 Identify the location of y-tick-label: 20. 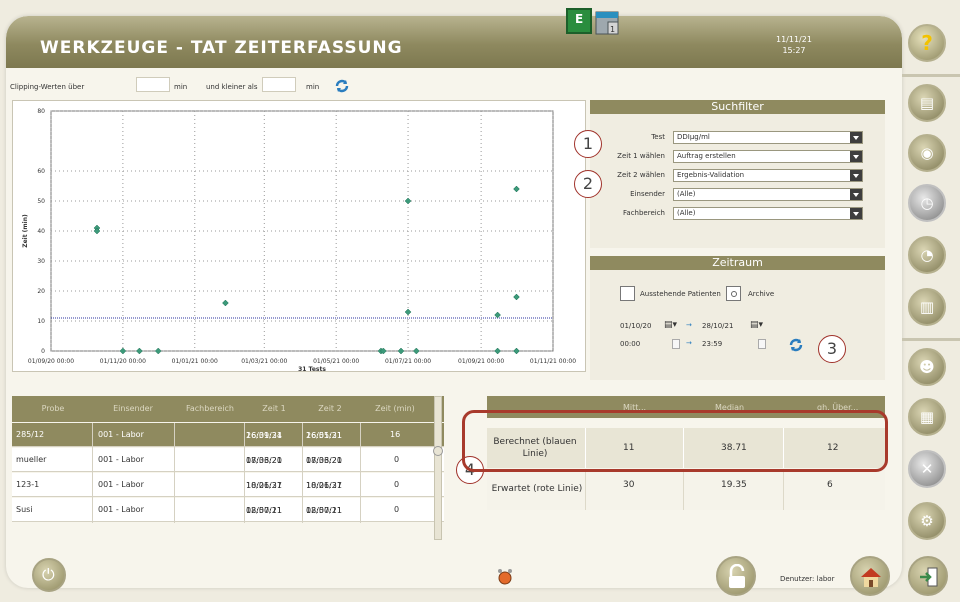
(41, 291).